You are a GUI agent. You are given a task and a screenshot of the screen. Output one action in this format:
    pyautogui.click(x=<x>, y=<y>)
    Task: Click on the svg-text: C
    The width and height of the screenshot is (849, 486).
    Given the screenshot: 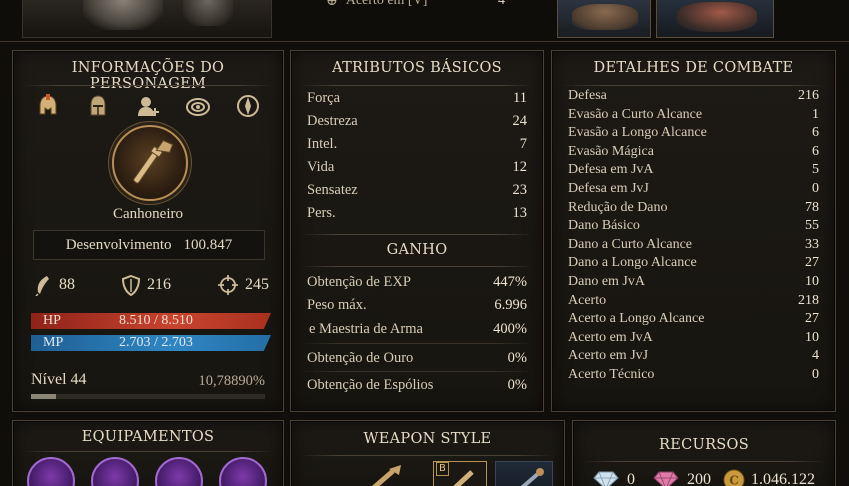 What is the action you would take?
    pyautogui.click(x=734, y=480)
    